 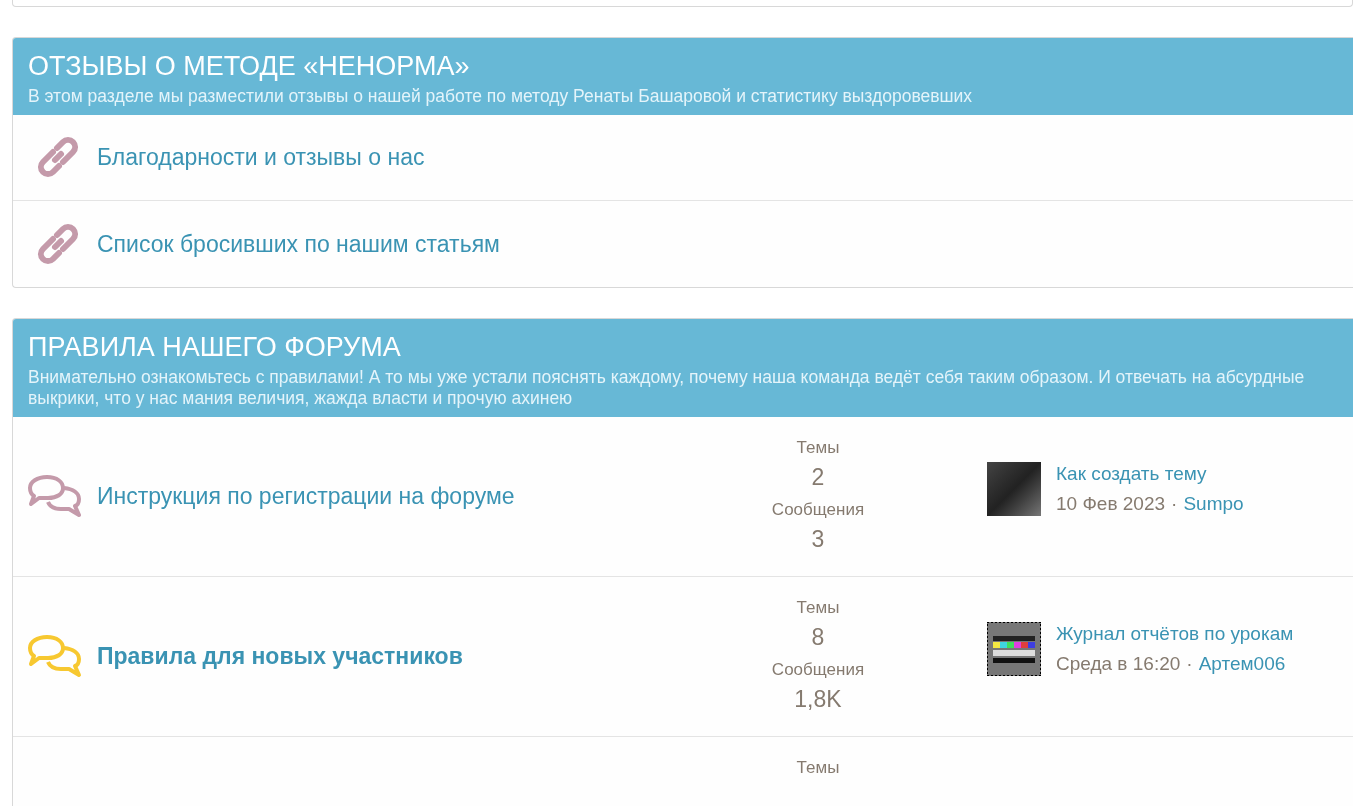 I want to click on avatar-photo-placeholder, so click(x=1014, y=489).